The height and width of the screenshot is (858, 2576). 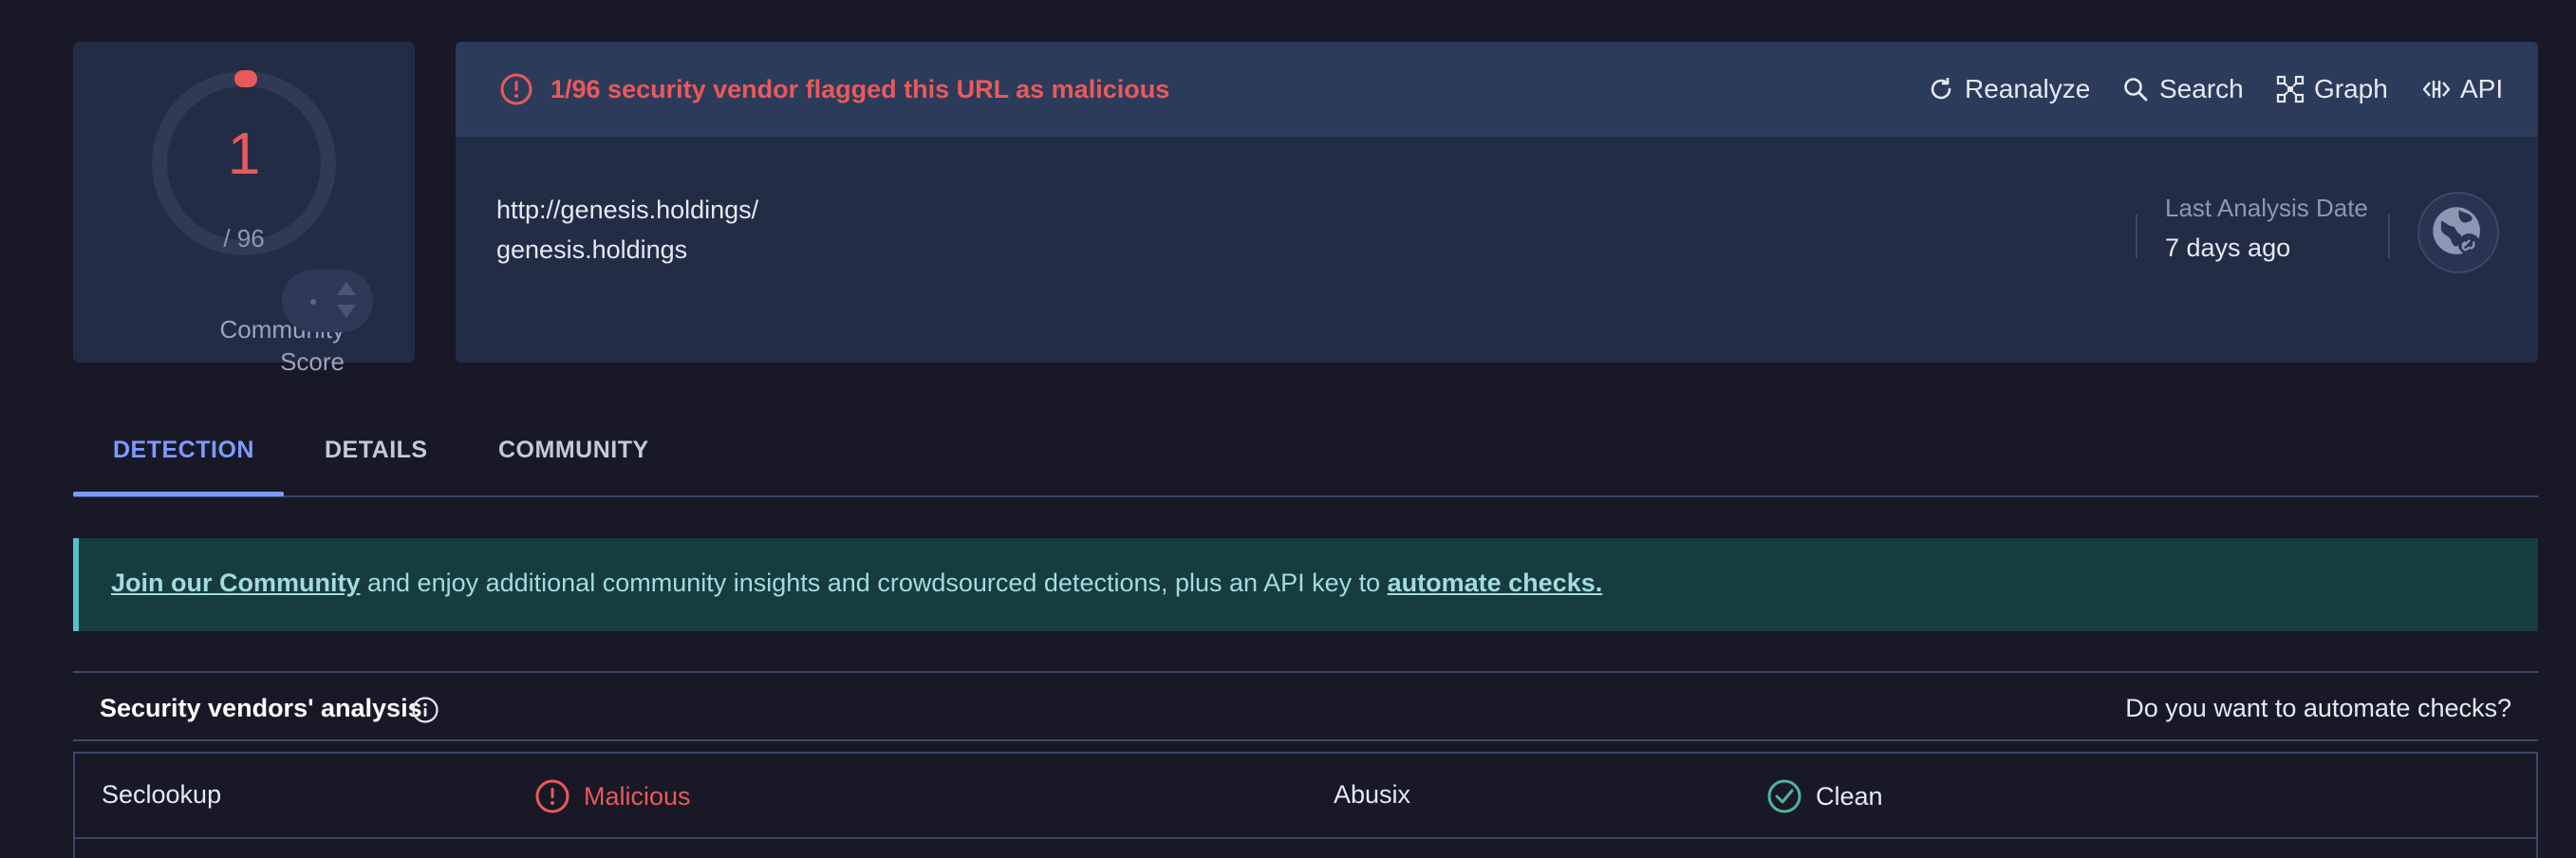 I want to click on automate-checks-link: automate checks., so click(x=1496, y=583).